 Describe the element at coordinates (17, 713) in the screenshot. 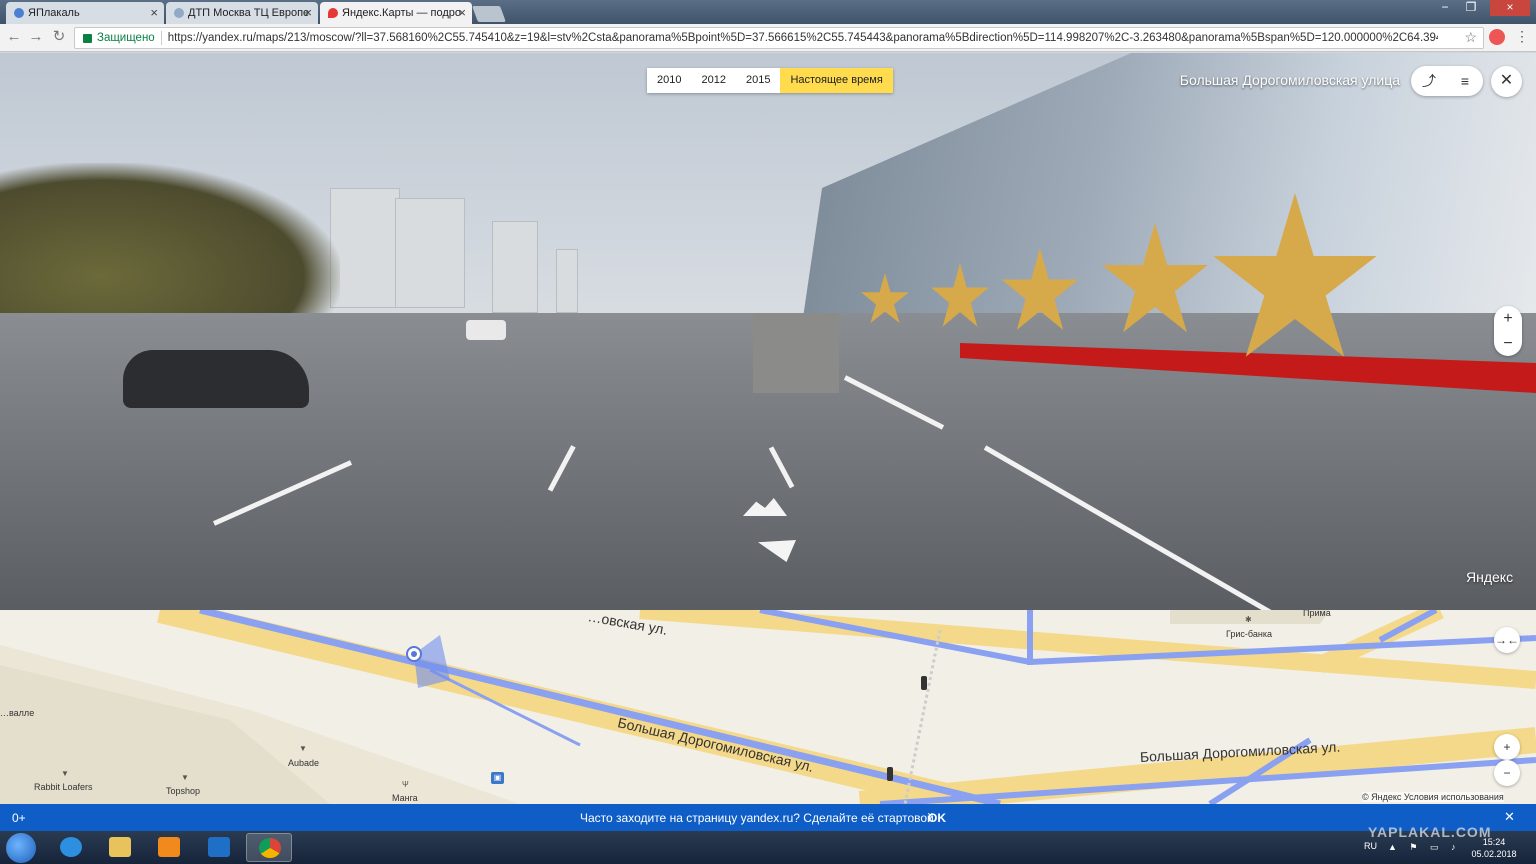

I see `map-poi-label: …валле` at that location.